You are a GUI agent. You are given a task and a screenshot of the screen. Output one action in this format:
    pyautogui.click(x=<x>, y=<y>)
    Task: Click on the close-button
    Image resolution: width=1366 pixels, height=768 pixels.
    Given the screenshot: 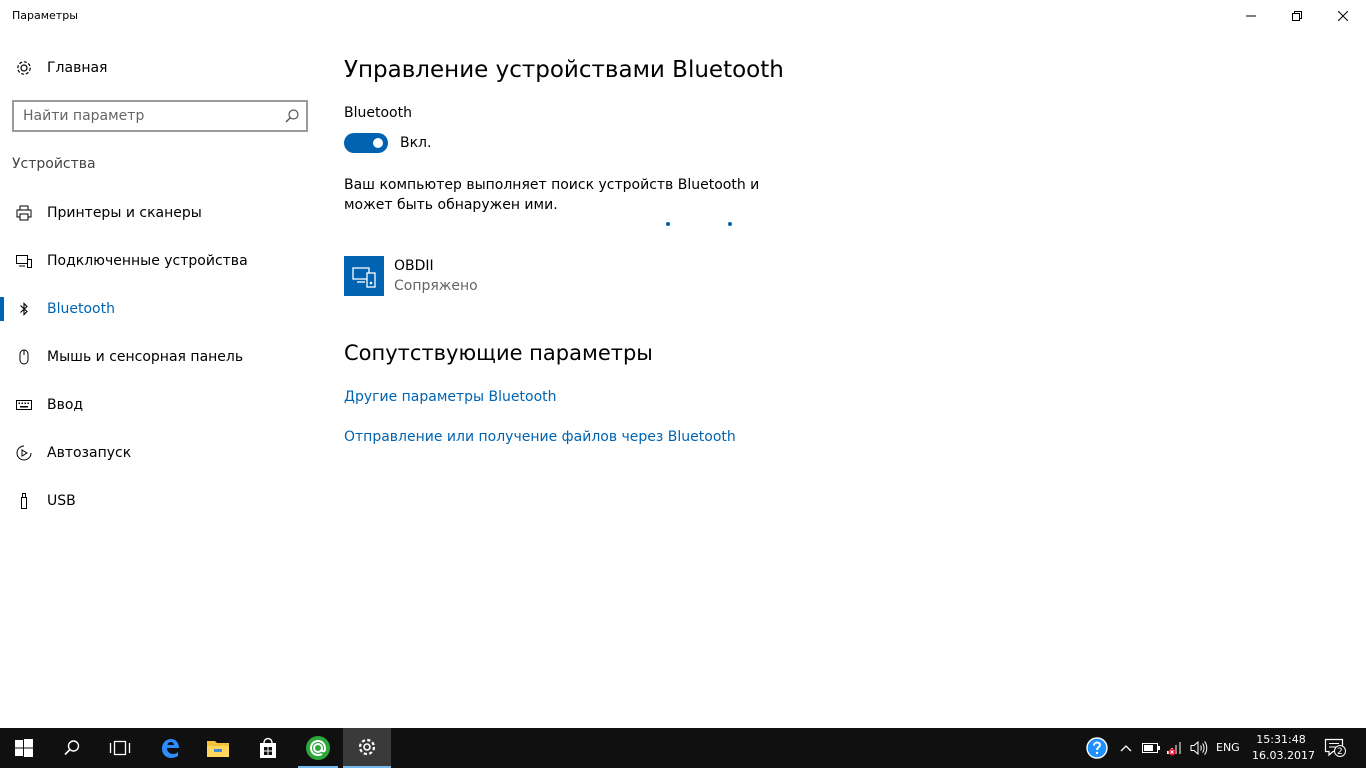 What is the action you would take?
    pyautogui.click(x=1343, y=16)
    